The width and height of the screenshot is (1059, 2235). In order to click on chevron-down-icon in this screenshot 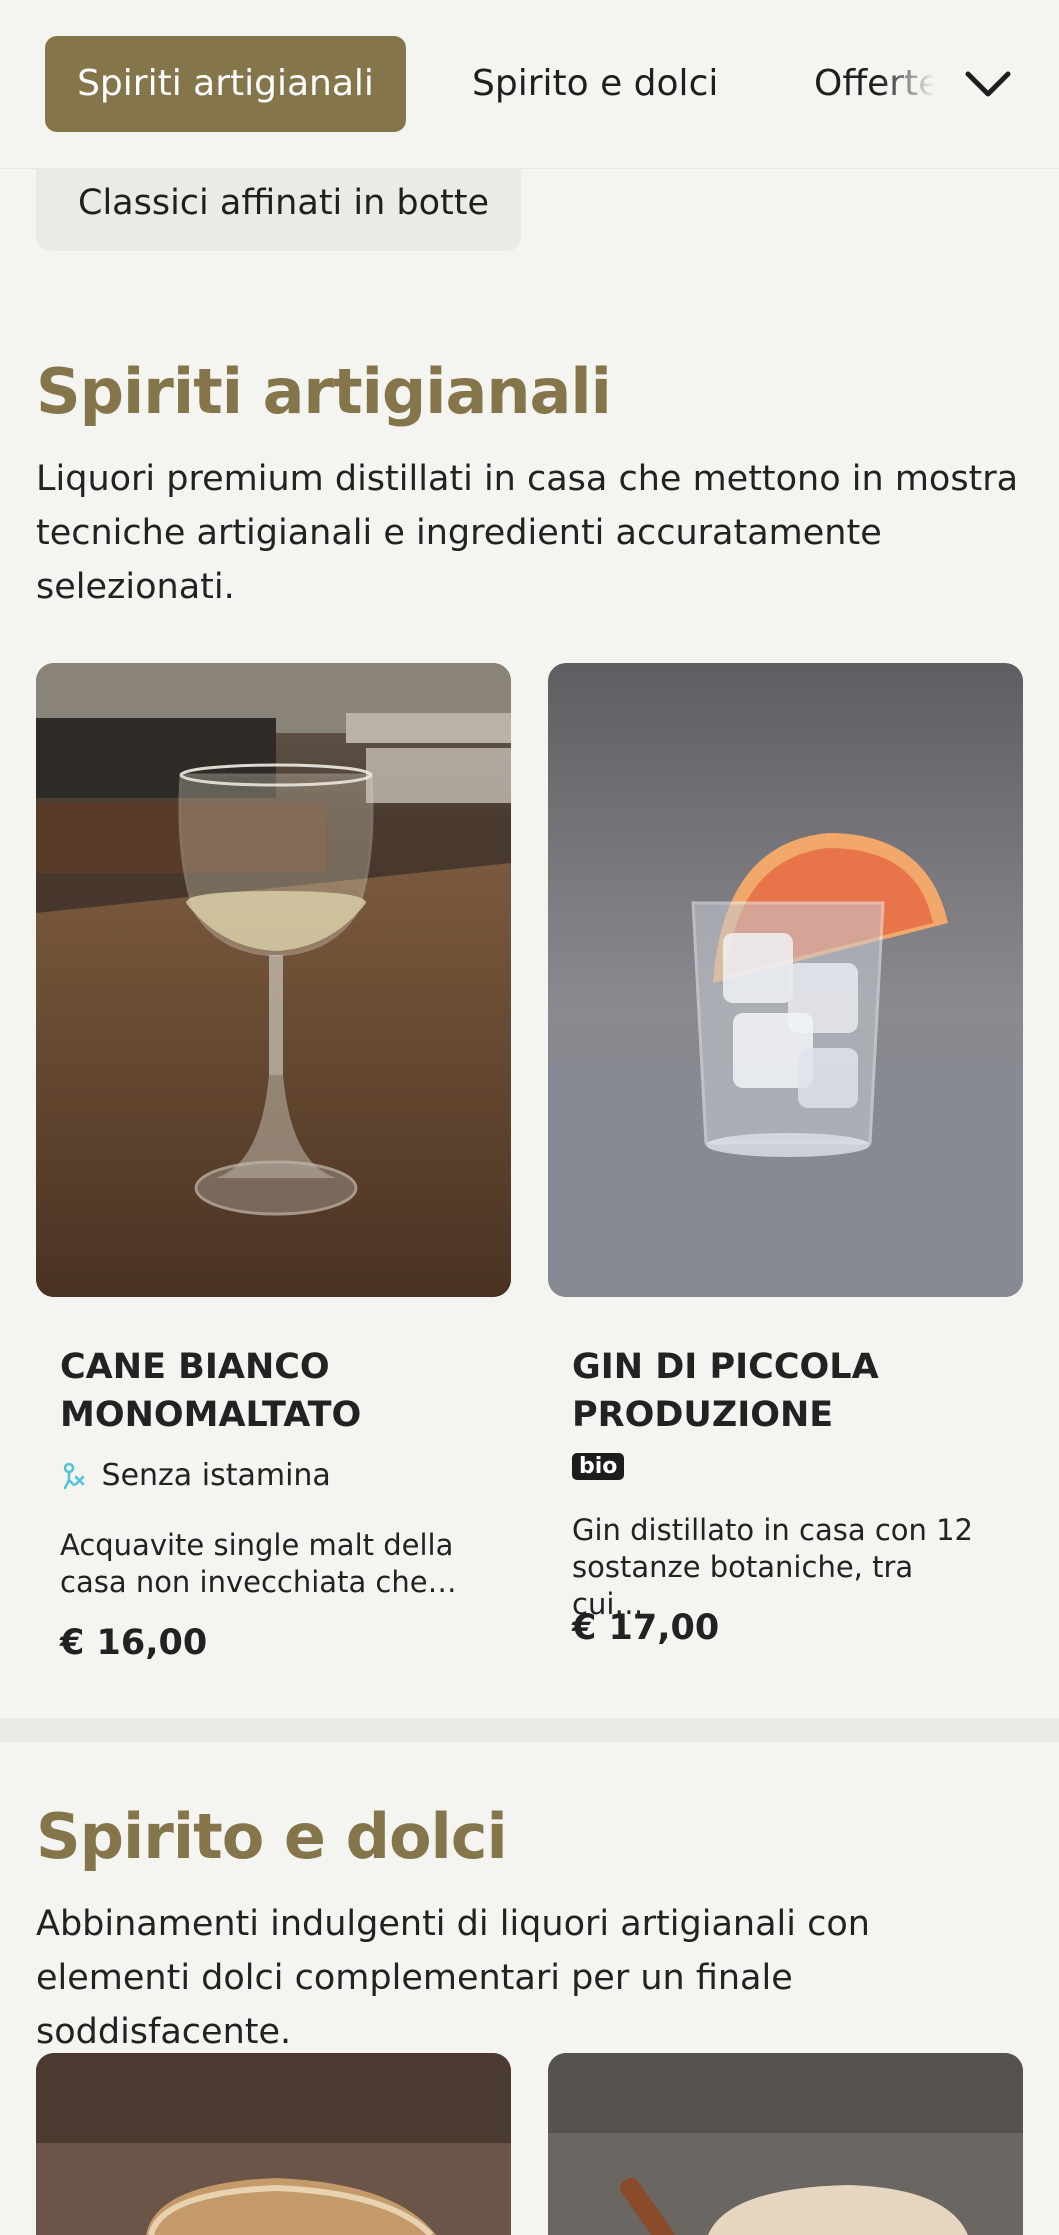, I will do `click(988, 84)`.